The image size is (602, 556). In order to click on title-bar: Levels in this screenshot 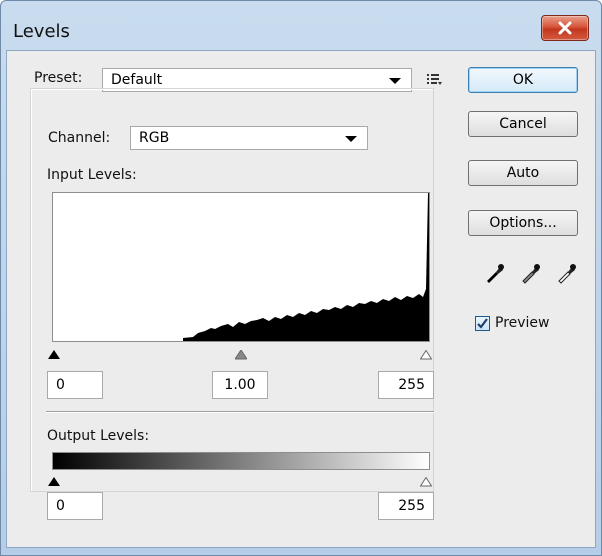, I will do `click(301, 23)`.